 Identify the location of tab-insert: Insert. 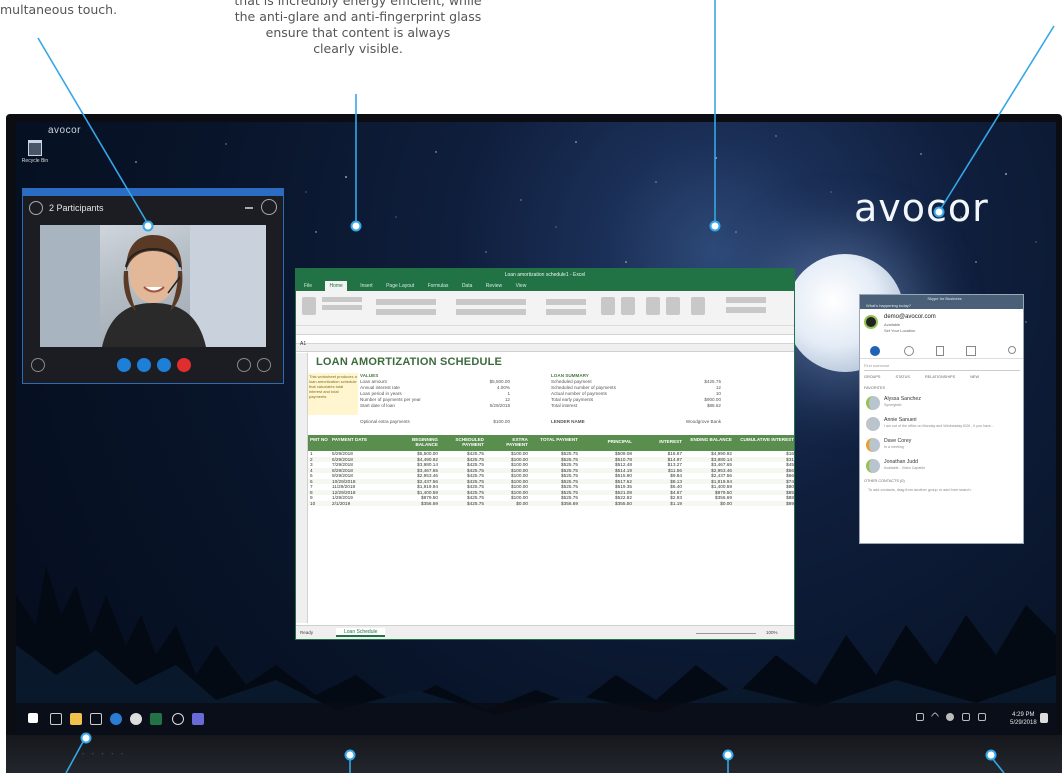
(366, 286).